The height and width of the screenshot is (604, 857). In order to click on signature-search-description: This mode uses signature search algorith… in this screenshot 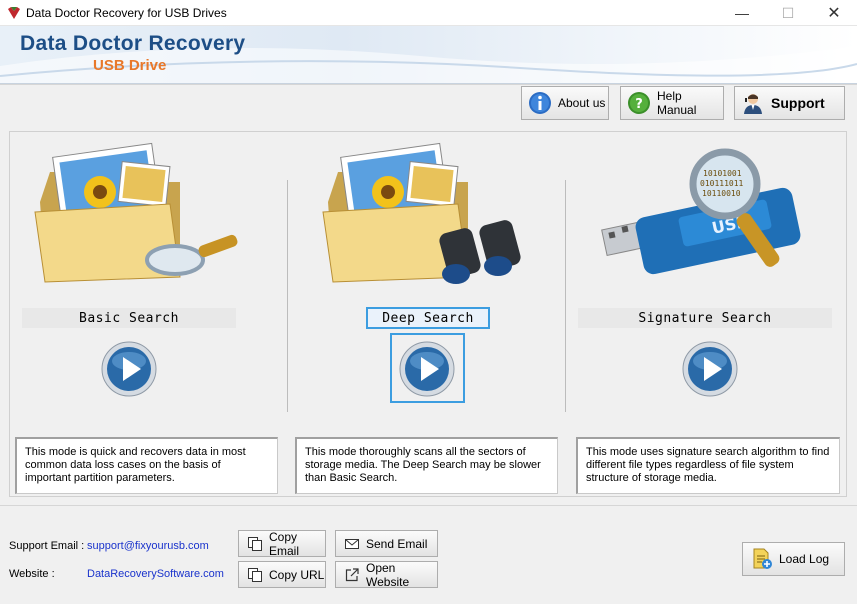, I will do `click(708, 465)`.